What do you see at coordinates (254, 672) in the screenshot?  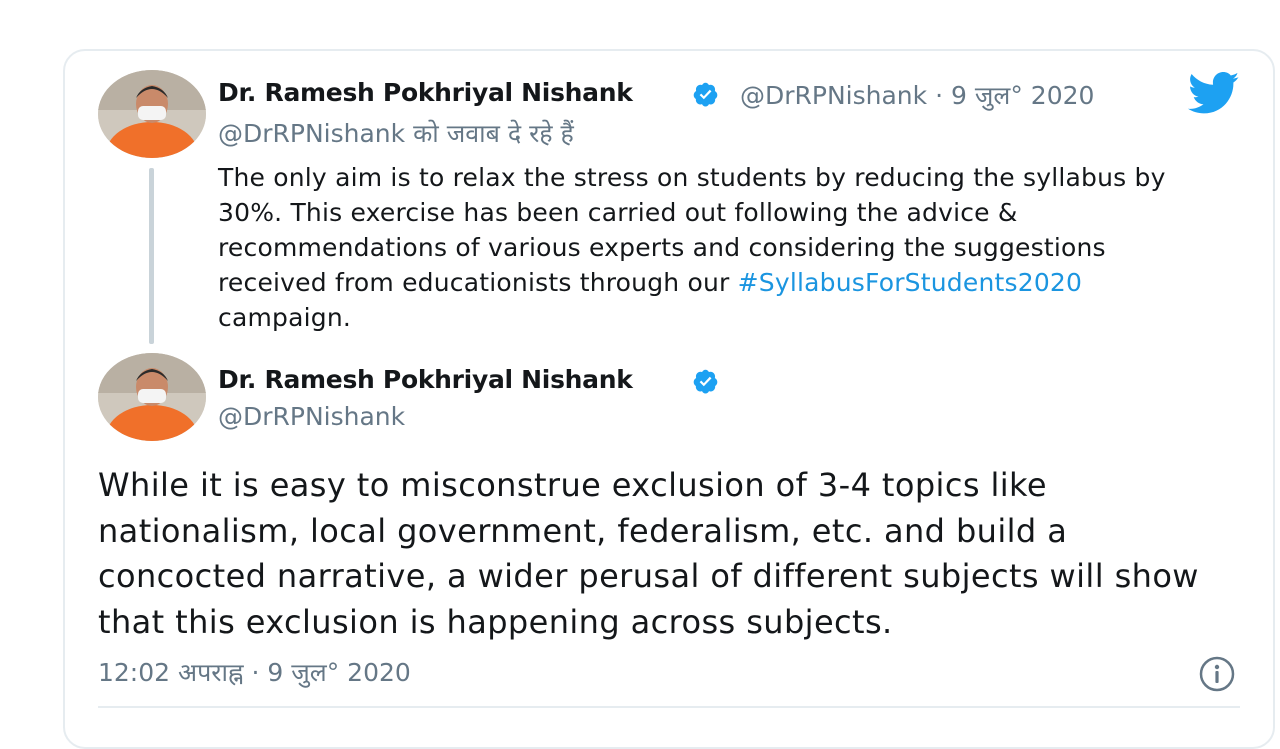 I see `tweet-timestamp: 12:02 अपराह्न · 9 जुल° 2020` at bounding box center [254, 672].